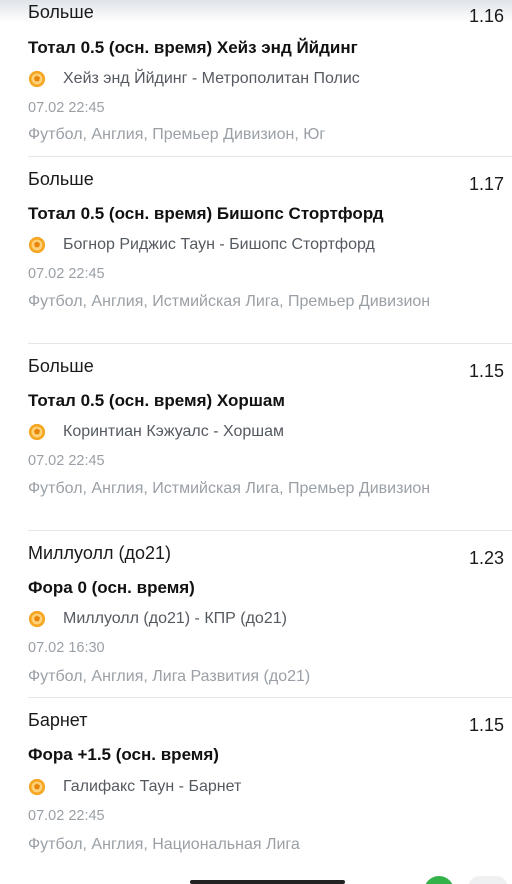 The width and height of the screenshot is (512, 884). Describe the element at coordinates (219, 244) in the screenshot. I see `match-name: Богнор Риджис Таун - Бишопс Стортфорд` at that location.